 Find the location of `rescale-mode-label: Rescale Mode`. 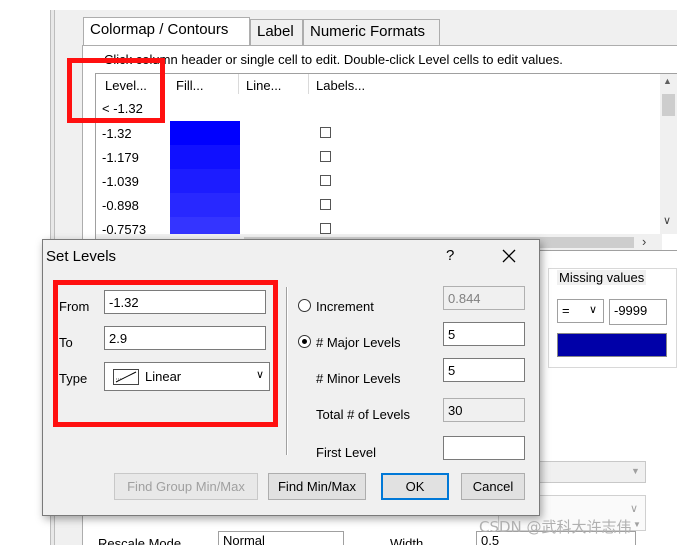

rescale-mode-label: Rescale Mode is located at coordinates (140, 540).